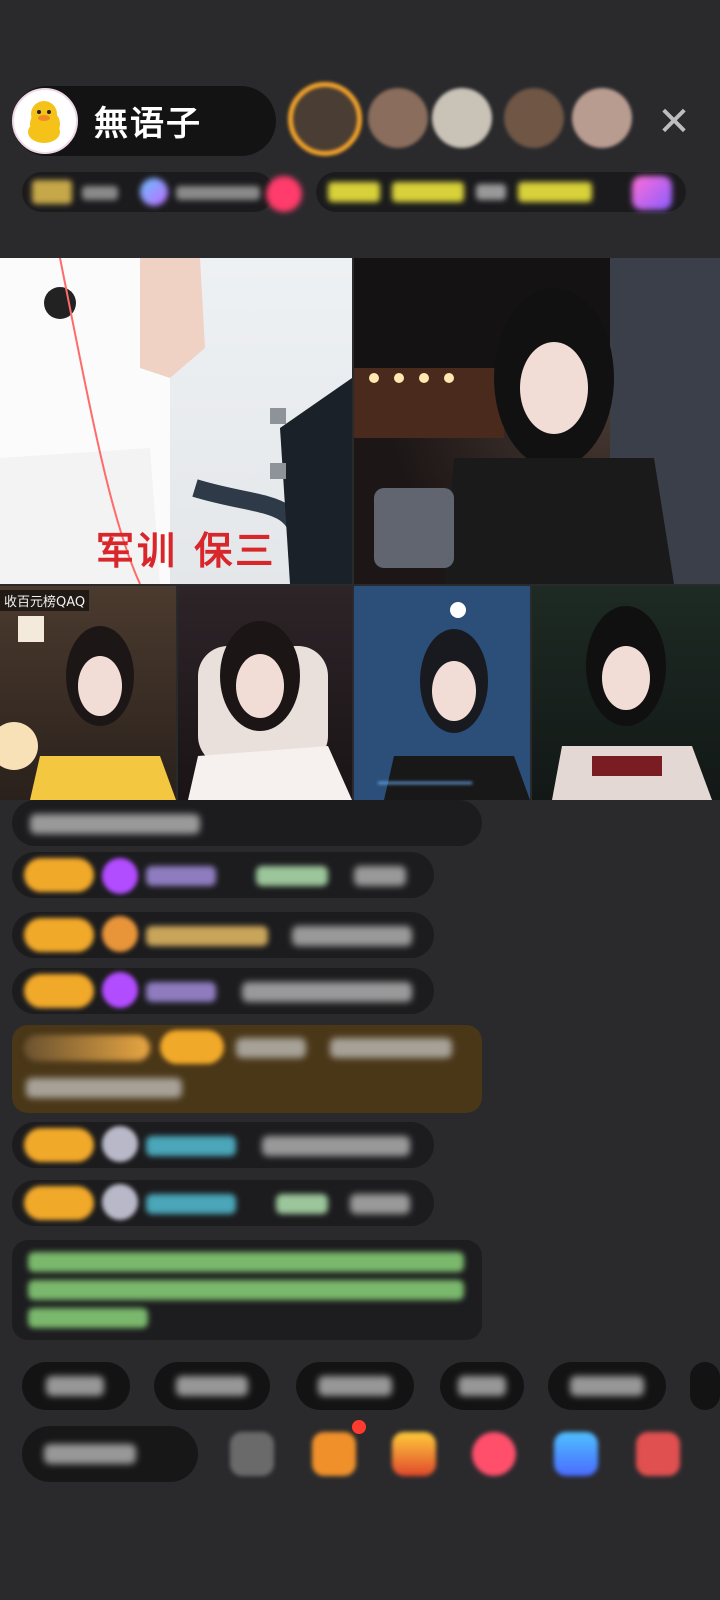  What do you see at coordinates (120, 934) in the screenshot?
I see `fan-icon` at bounding box center [120, 934].